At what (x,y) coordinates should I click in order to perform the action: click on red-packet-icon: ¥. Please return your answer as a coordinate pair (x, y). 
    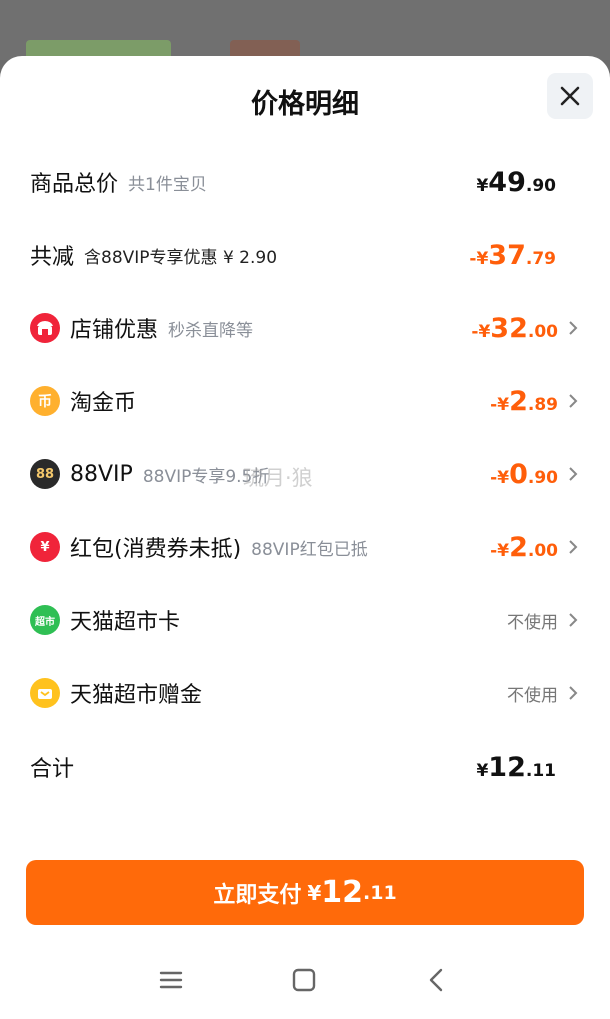
    Looking at the image, I should click on (45, 547).